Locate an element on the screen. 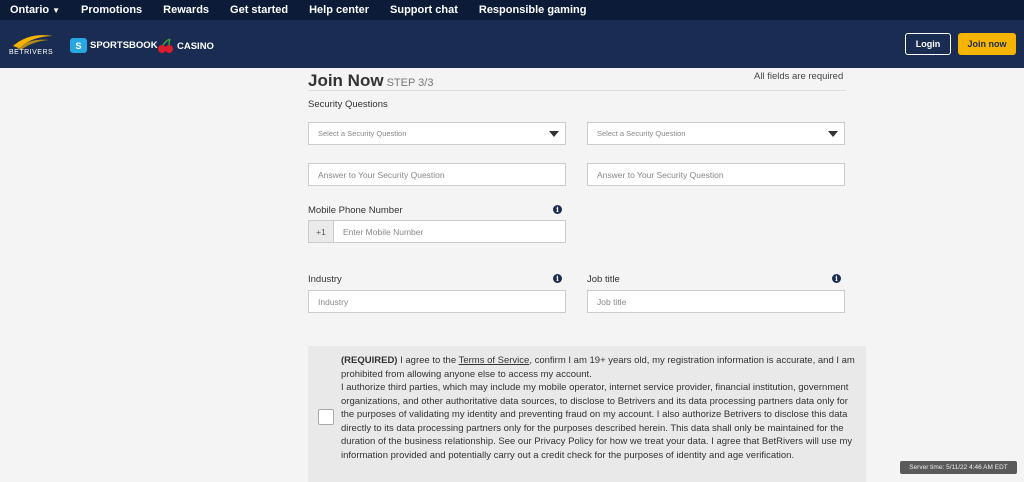 The image size is (1024, 482). job-title-label: Job title is located at coordinates (603, 279).